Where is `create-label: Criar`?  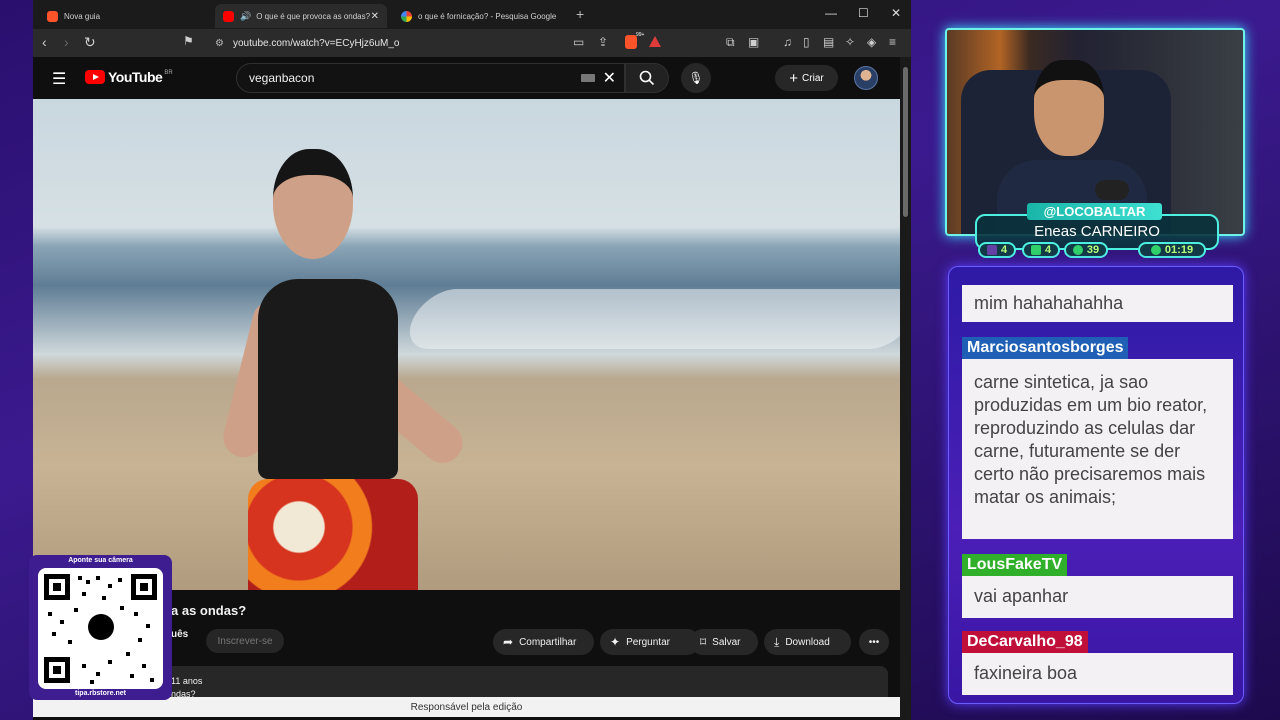
create-label: Criar is located at coordinates (813, 78).